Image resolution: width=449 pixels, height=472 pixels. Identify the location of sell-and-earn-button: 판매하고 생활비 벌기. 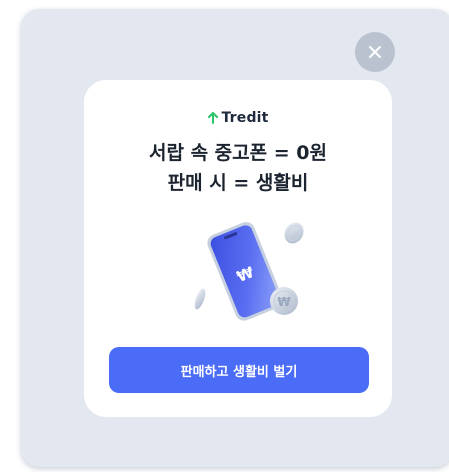
(239, 370).